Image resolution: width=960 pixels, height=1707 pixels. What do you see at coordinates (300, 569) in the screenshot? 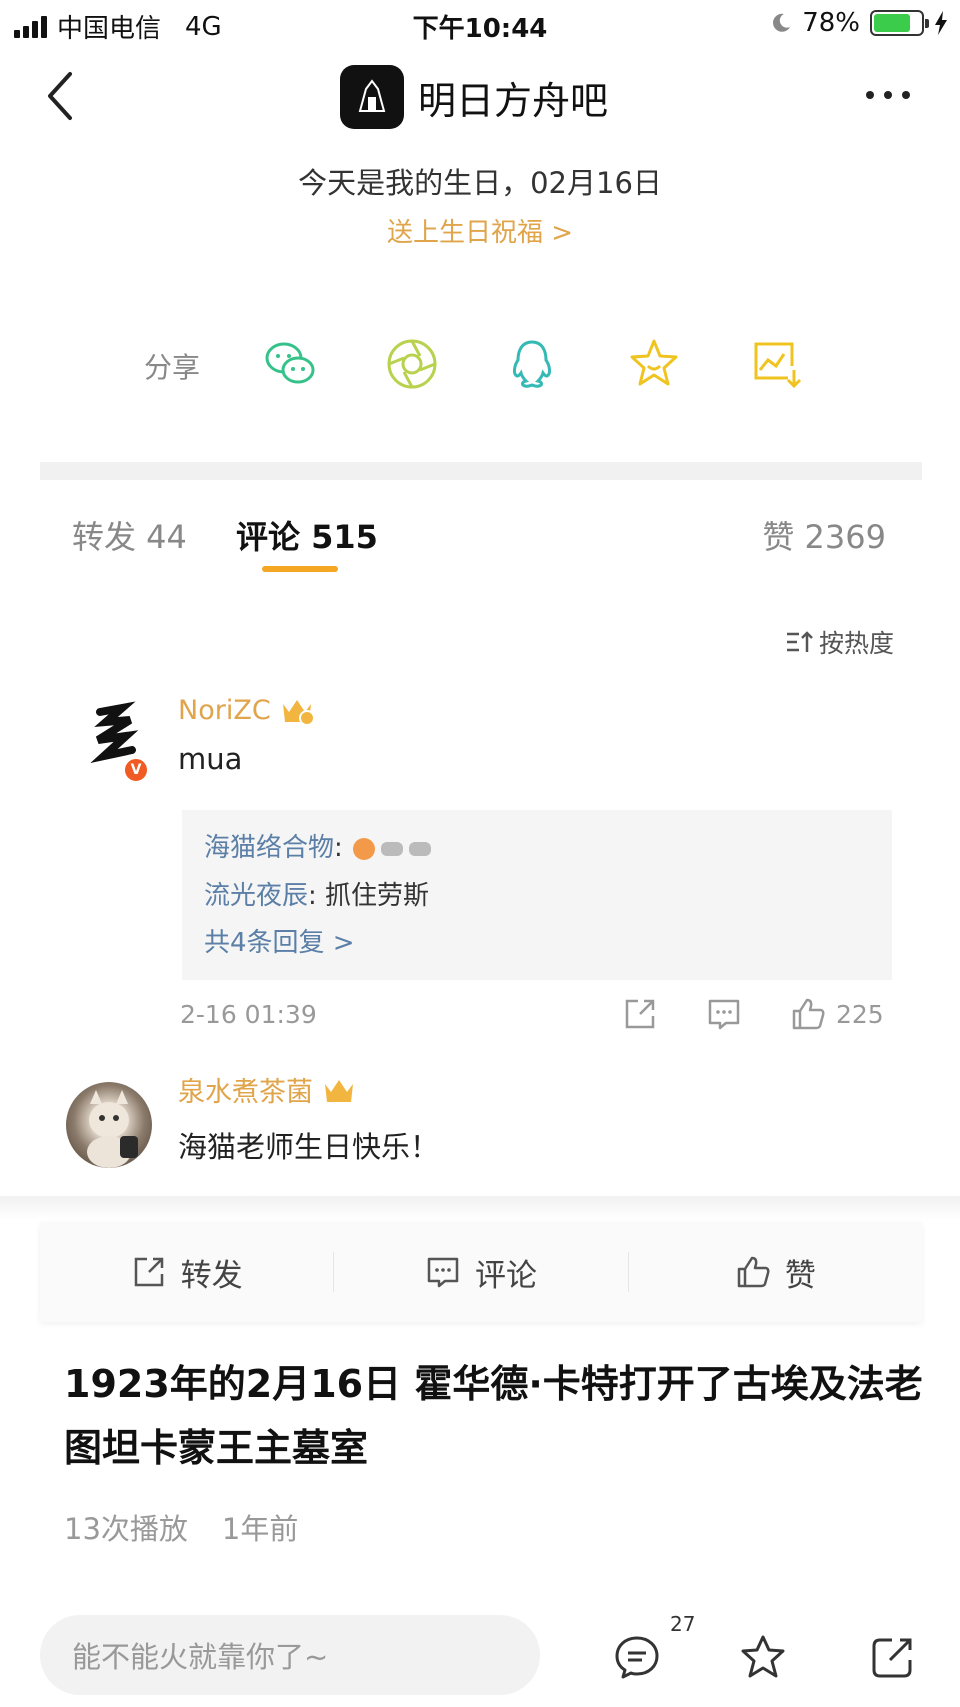
I see `active-tab-indicator` at bounding box center [300, 569].